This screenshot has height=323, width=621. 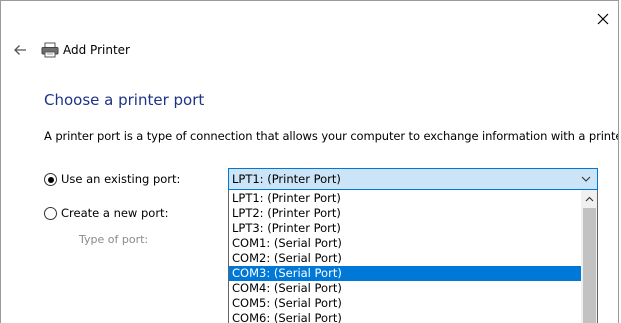 I want to click on back-button, so click(x=20, y=50).